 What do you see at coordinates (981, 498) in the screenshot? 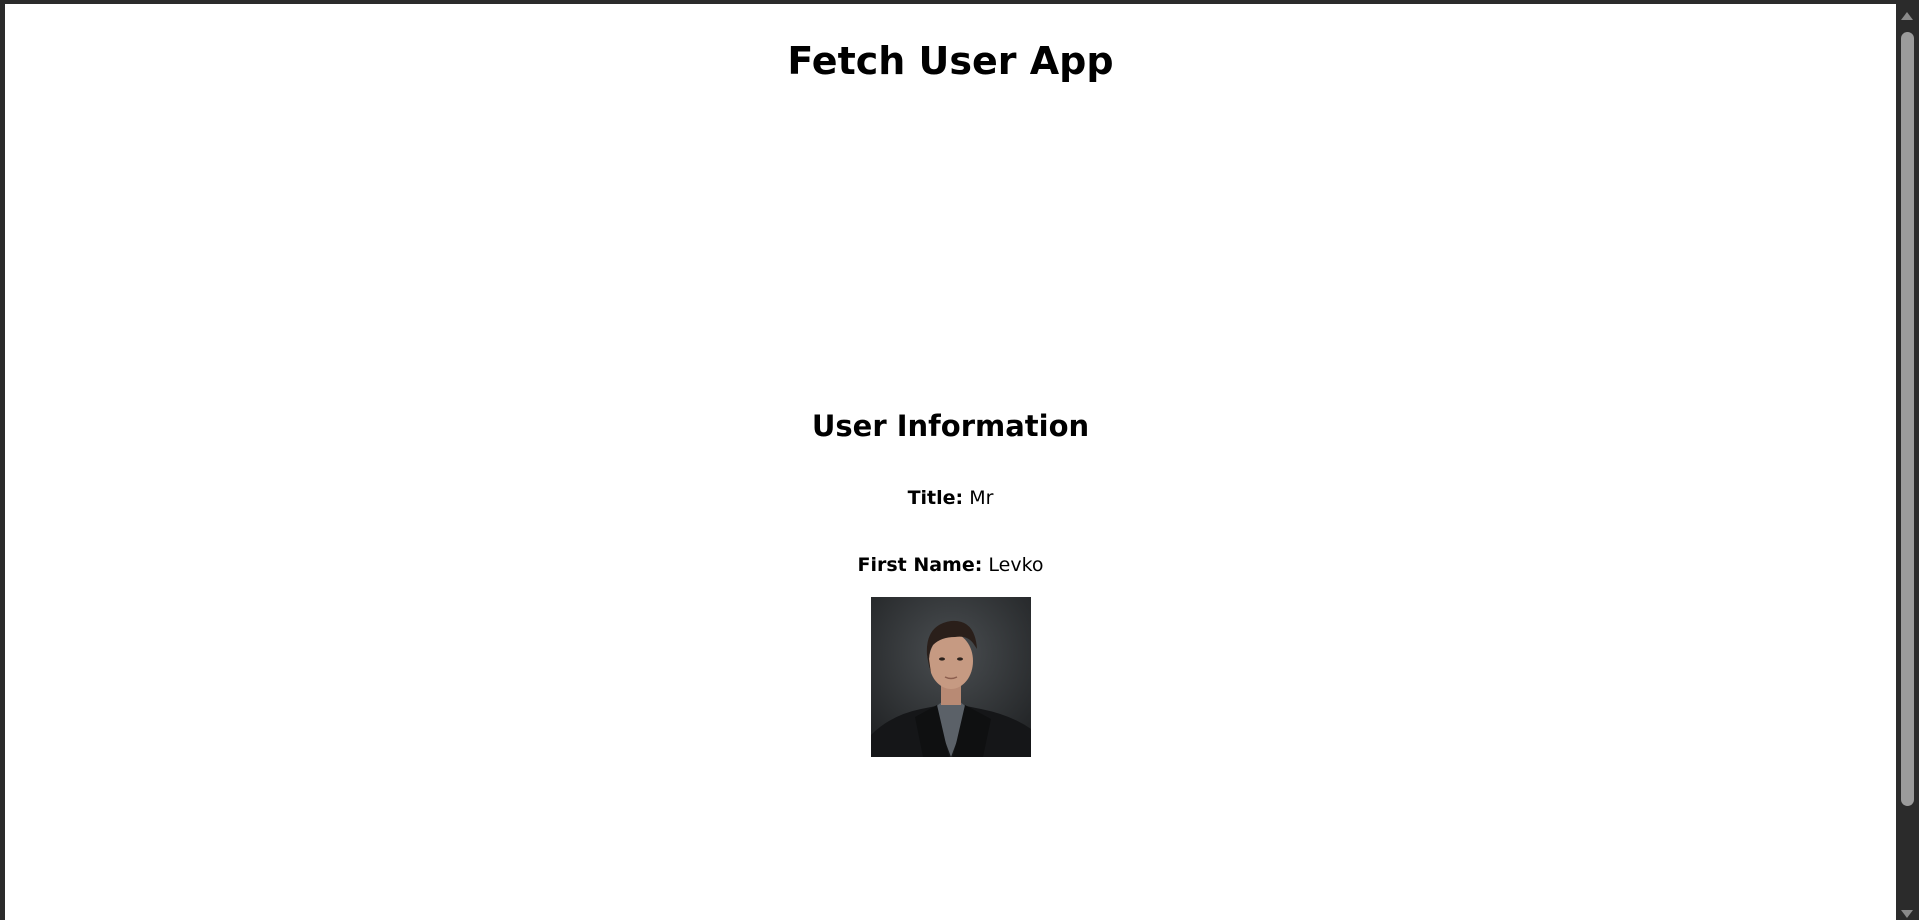
I see `user-title-value: Mr` at bounding box center [981, 498].